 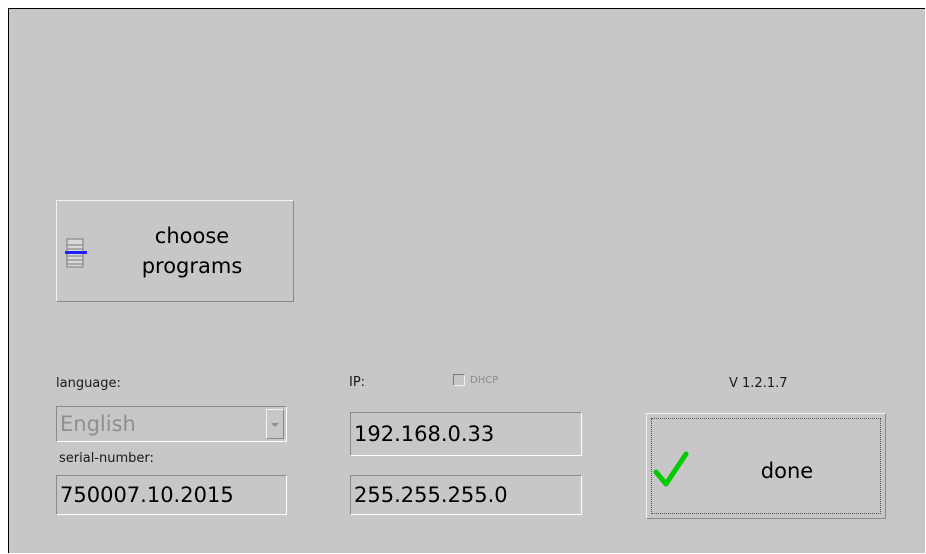 I want to click on list-icon, so click(x=76, y=253).